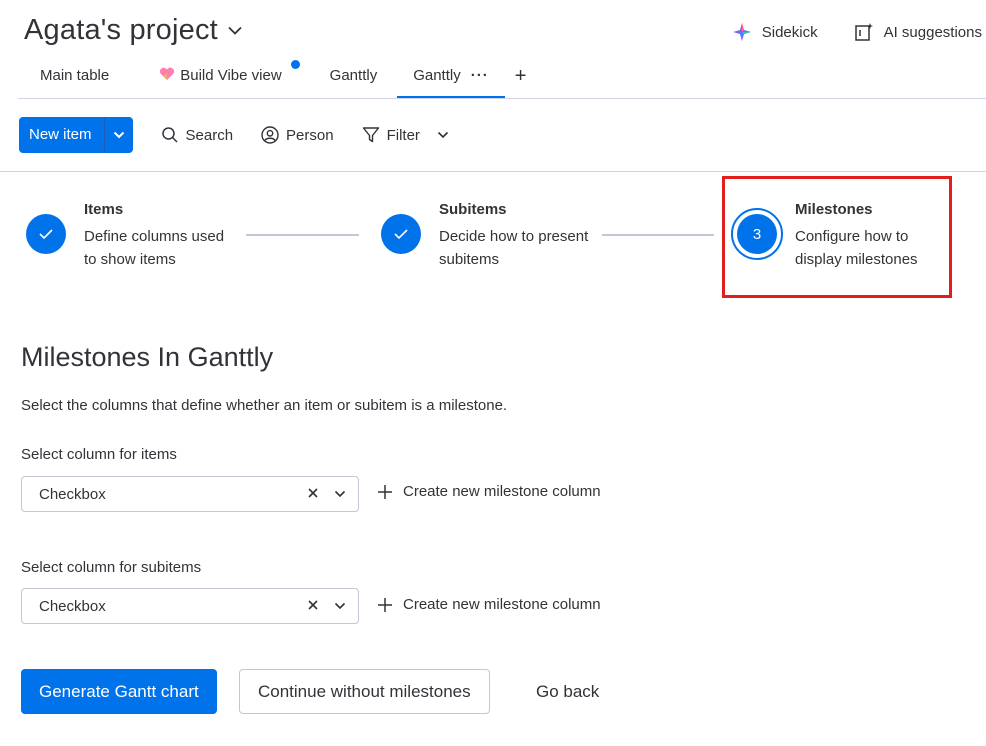 The width and height of the screenshot is (986, 746). What do you see at coordinates (502, 98) in the screenshot?
I see `header-divider` at bounding box center [502, 98].